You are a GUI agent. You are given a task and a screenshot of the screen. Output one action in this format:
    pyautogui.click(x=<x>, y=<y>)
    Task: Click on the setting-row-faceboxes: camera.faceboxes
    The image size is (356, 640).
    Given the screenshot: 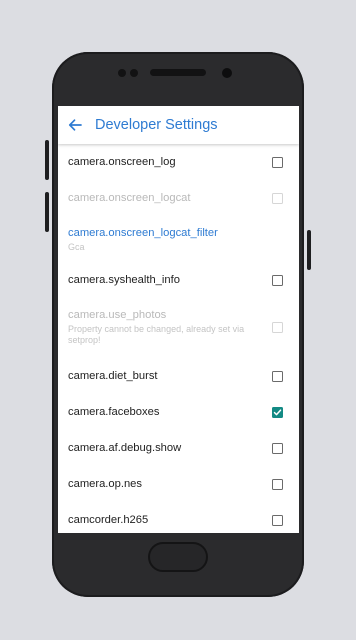 What is the action you would take?
    pyautogui.click(x=178, y=412)
    